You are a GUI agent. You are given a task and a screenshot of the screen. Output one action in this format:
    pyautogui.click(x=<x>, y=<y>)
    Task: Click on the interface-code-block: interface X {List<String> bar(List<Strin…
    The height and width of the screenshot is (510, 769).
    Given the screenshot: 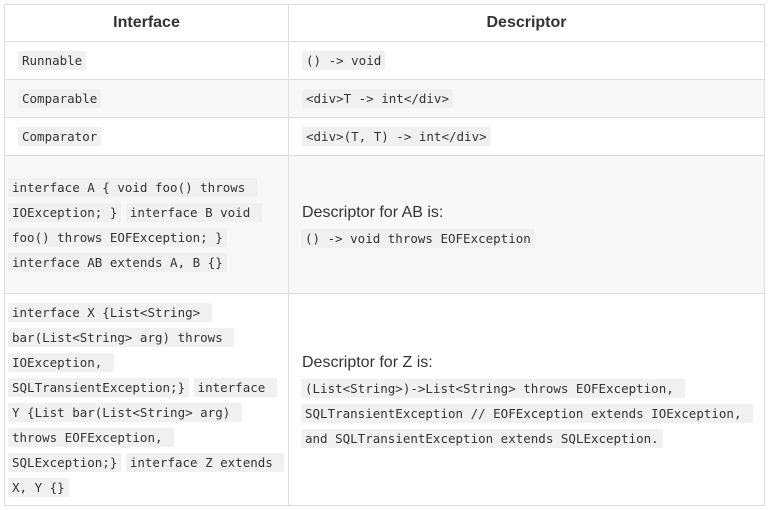 What is the action you would take?
    pyautogui.click(x=146, y=400)
    